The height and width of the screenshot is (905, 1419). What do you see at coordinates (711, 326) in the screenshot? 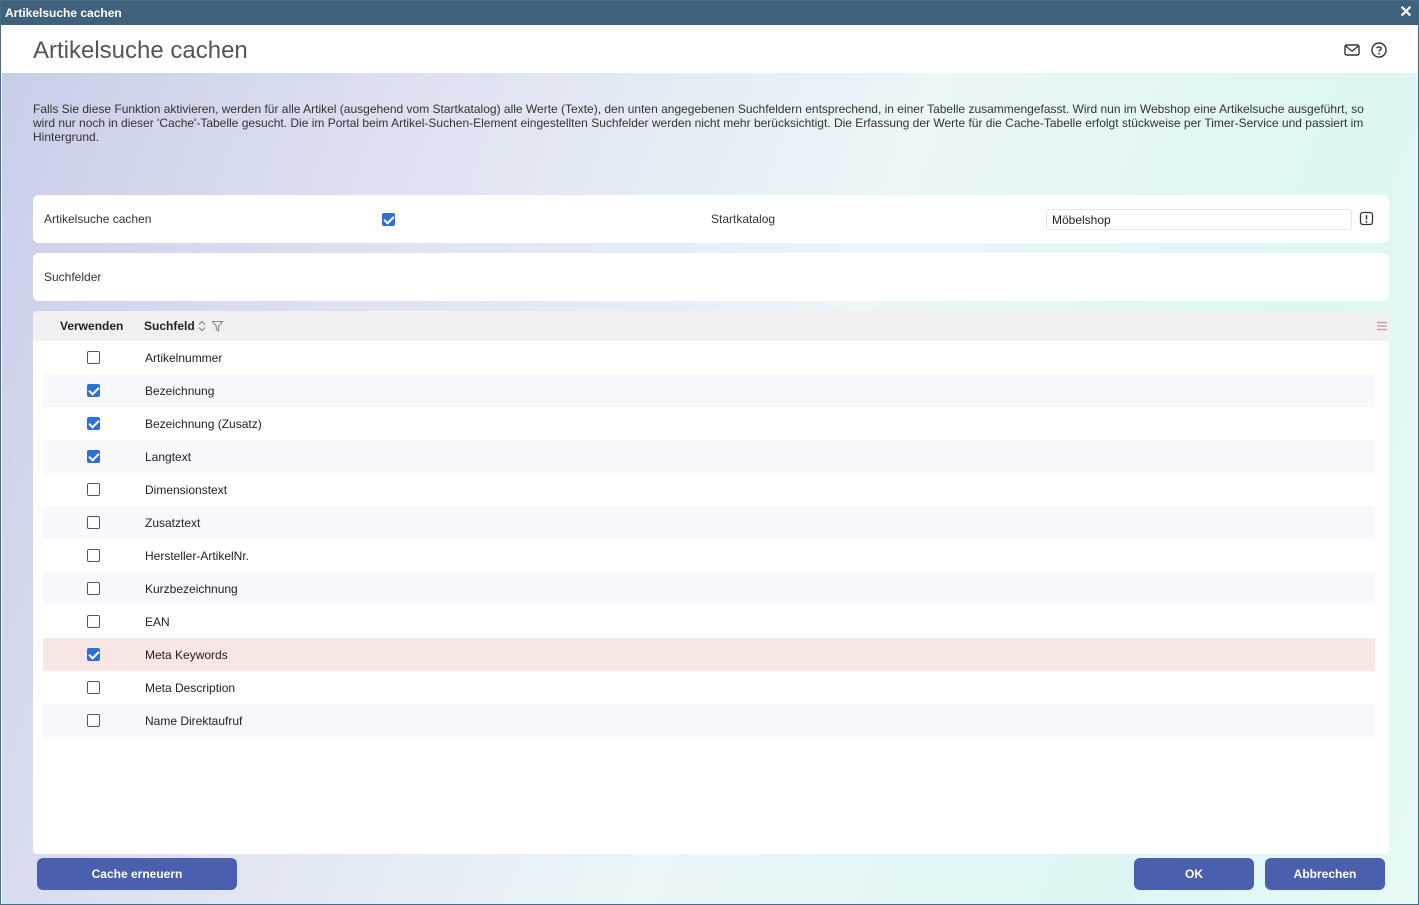
I see `table-header: Verwenden Suchfeld` at bounding box center [711, 326].